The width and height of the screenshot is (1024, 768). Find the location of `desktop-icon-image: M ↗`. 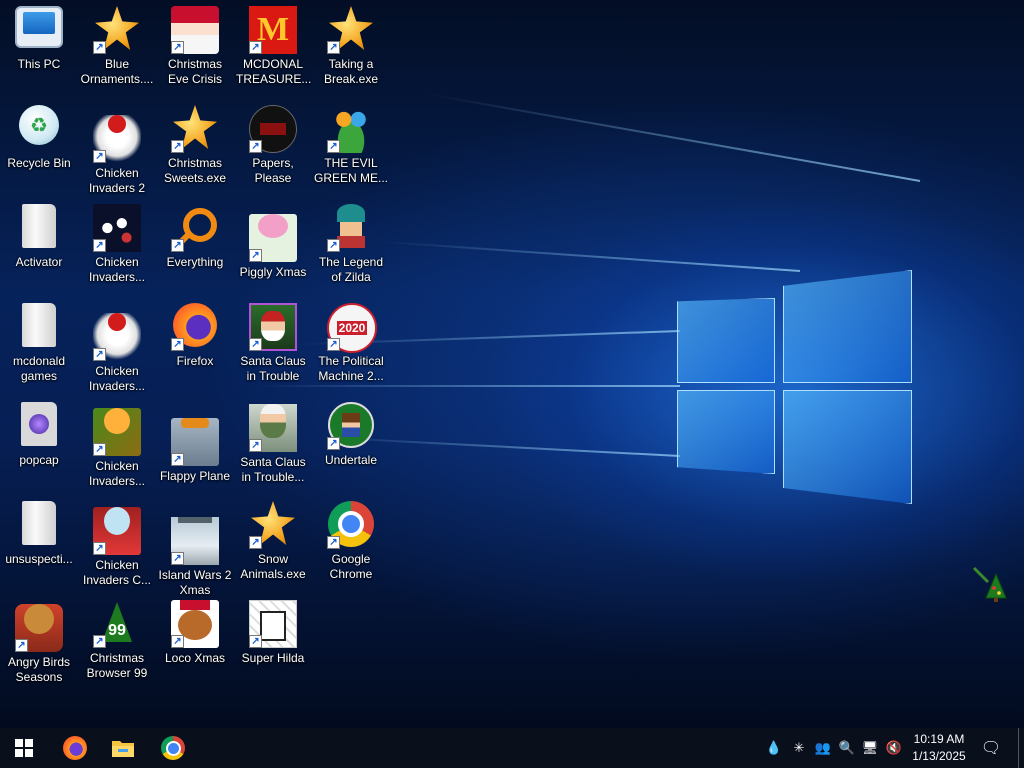

desktop-icon-image: M ↗ is located at coordinates (273, 30).